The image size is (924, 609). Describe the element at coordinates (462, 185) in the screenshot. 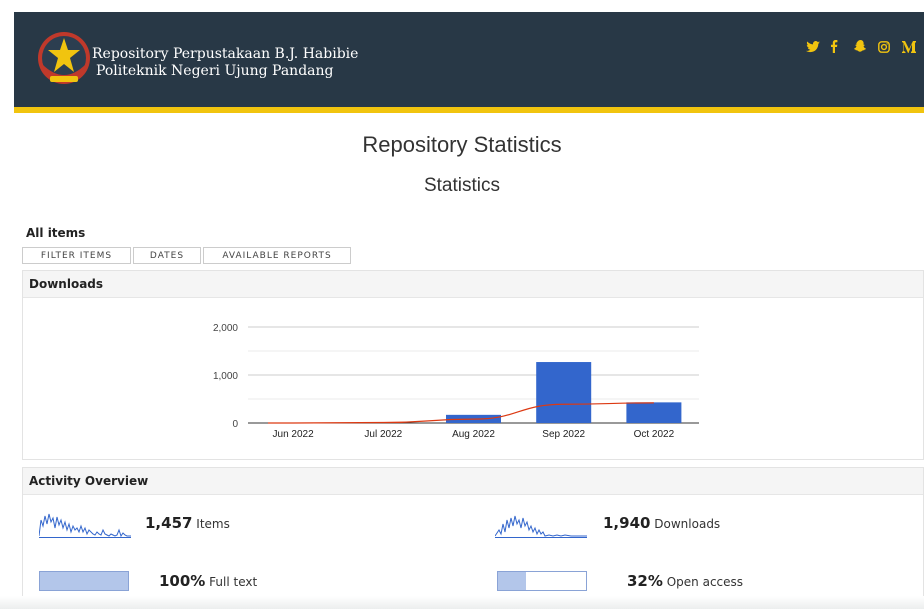

I see `page-subtitle: Statistics` at that location.